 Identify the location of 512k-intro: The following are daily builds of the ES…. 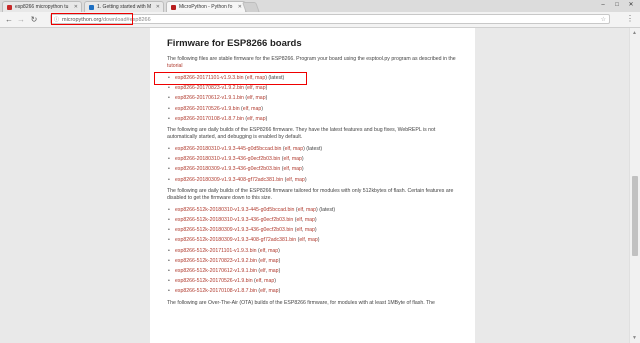
(310, 194).